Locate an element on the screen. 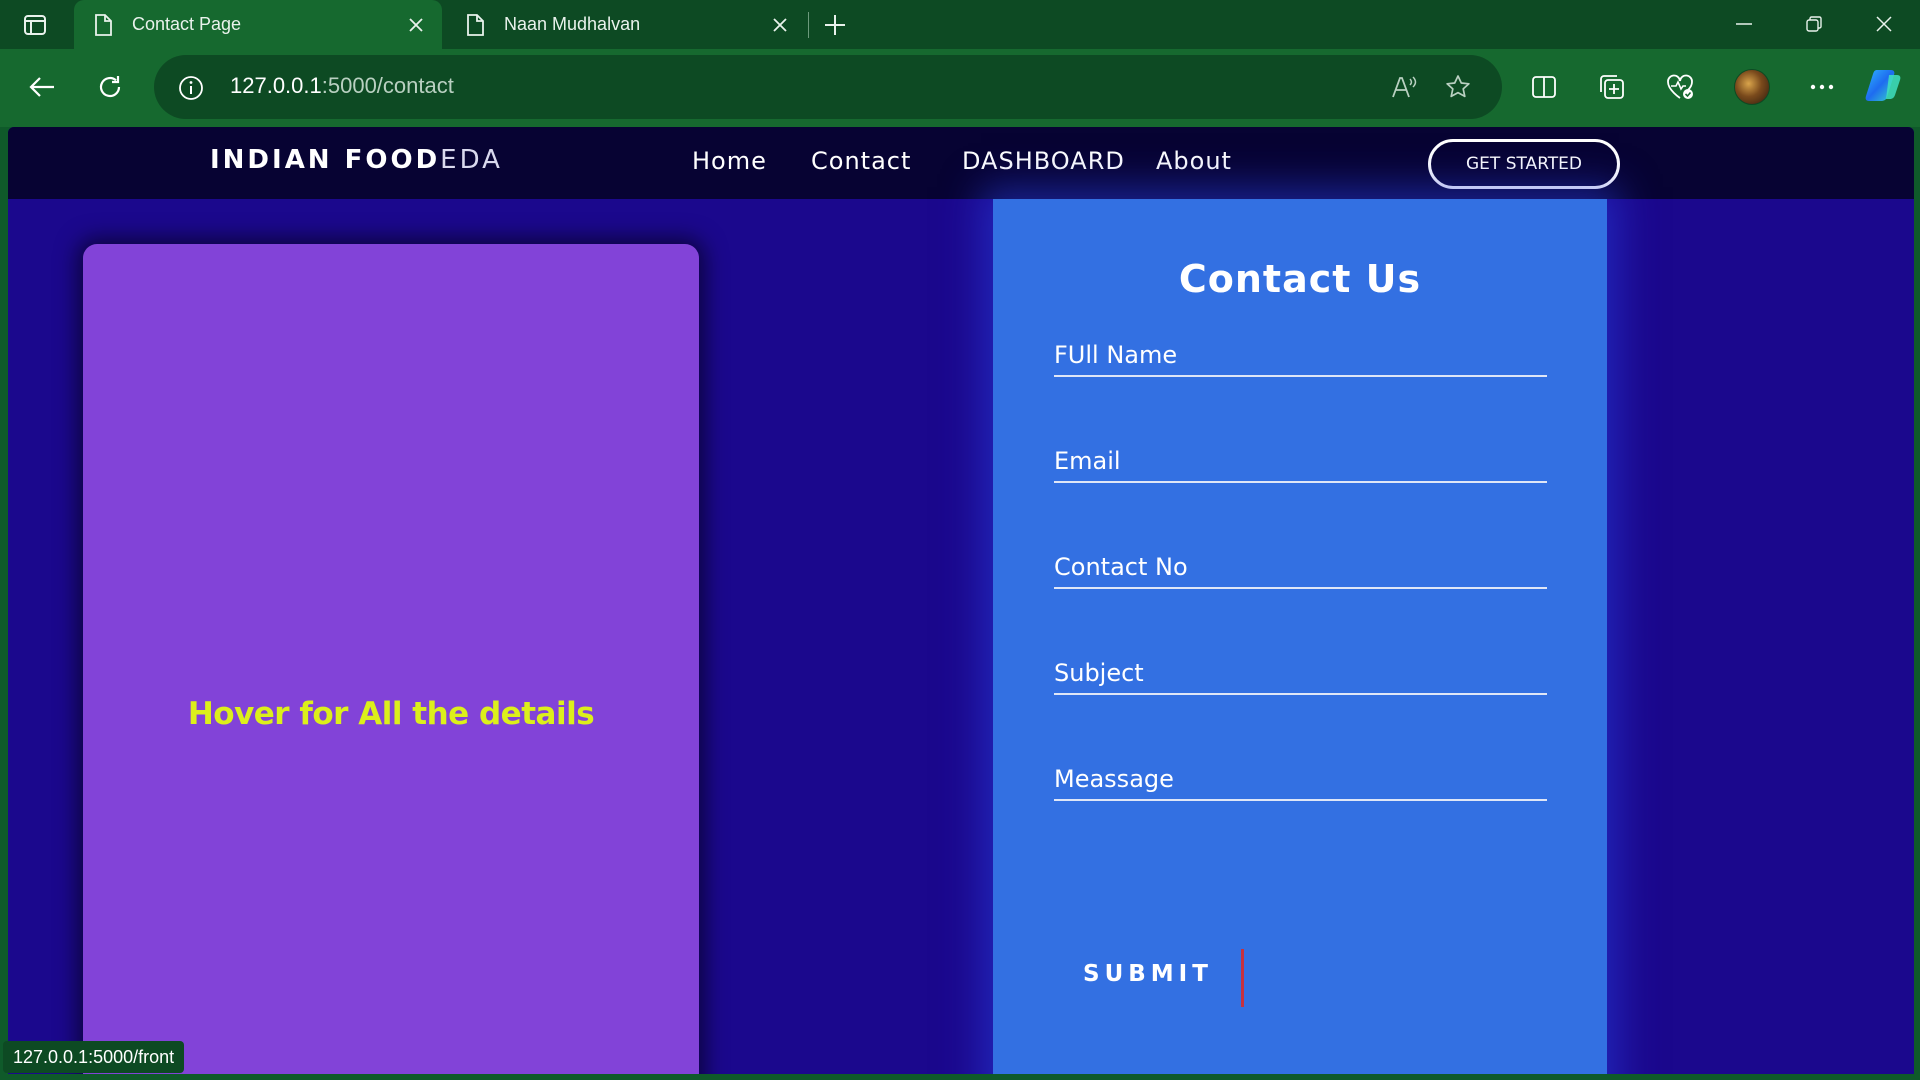 Image resolution: width=1920 pixels, height=1080 pixels. brand-bold: INDIAN FOOD is located at coordinates (325, 160).